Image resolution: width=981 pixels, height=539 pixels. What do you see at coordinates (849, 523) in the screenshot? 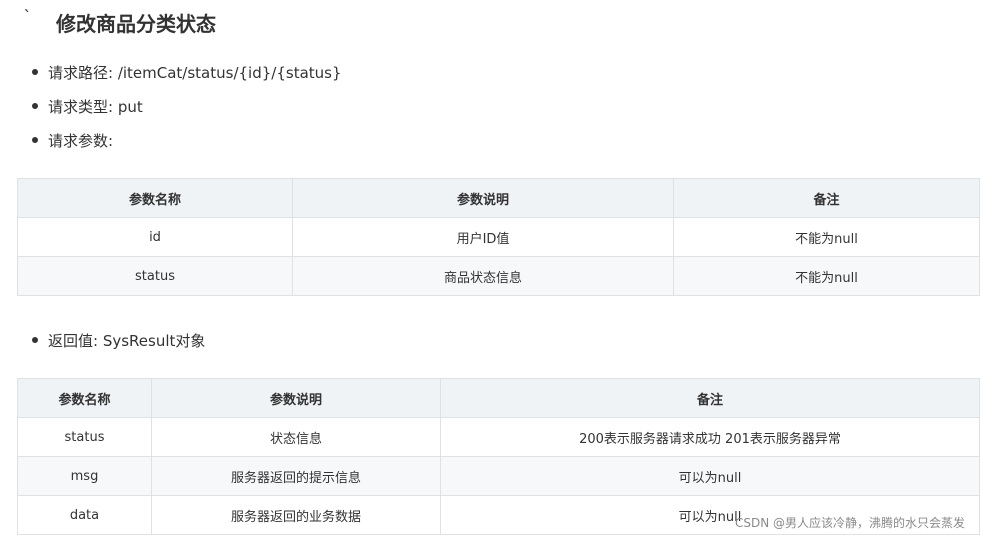
I see `csdn-watermark: CSDN @男人应该冷静，沸腾的水只会蒸发` at bounding box center [849, 523].